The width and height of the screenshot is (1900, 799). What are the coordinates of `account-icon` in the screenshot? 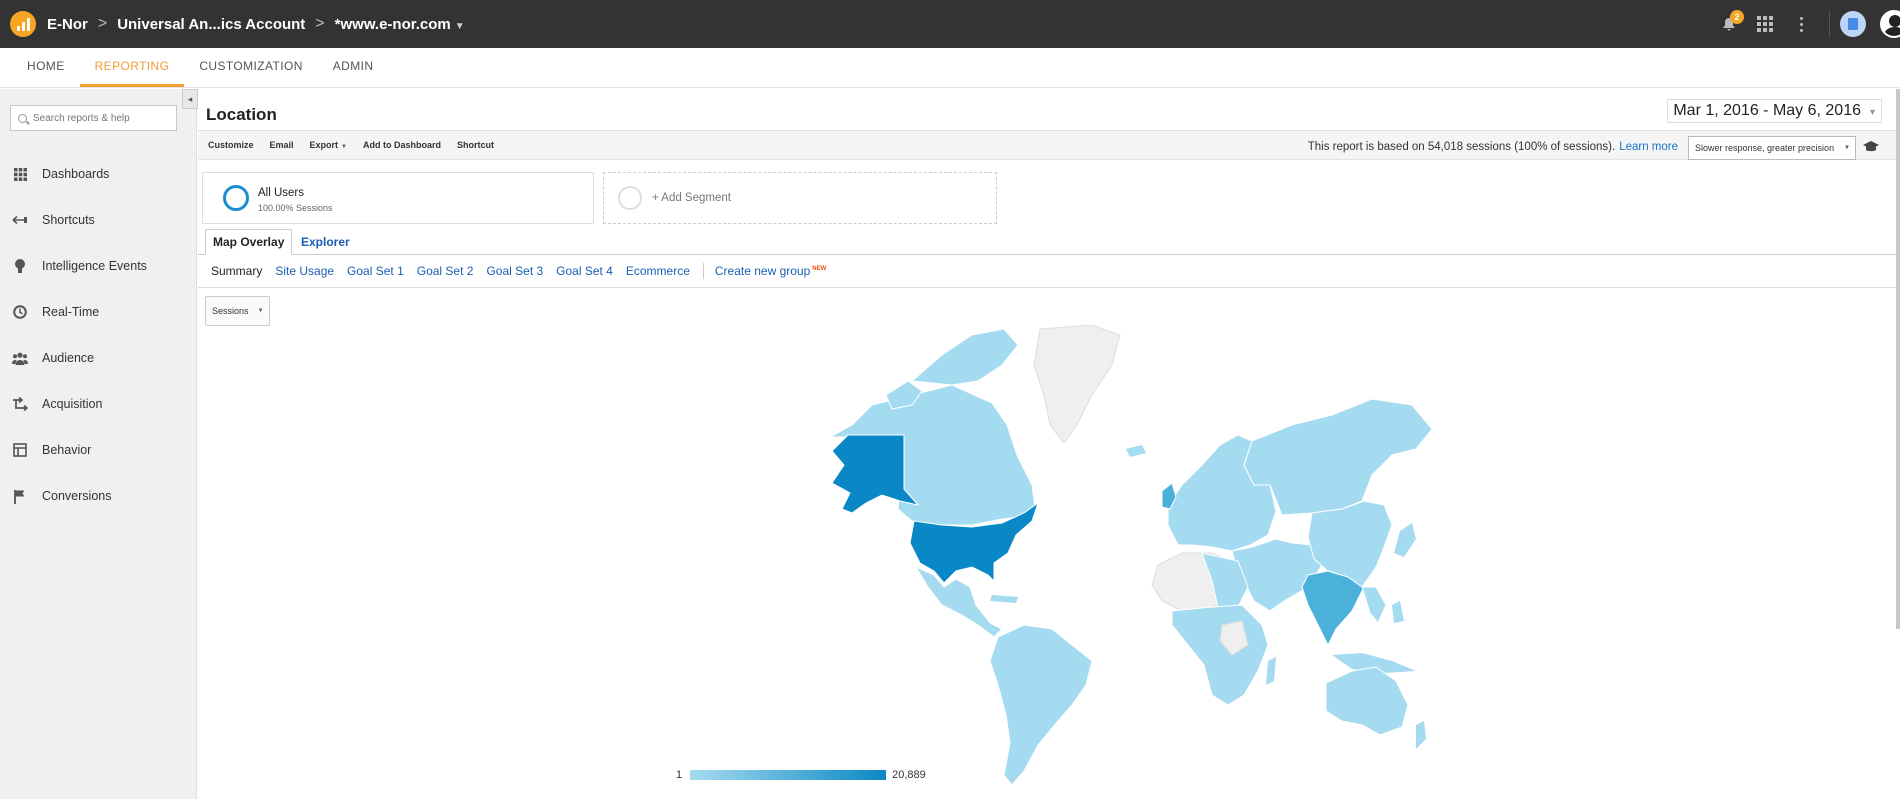 It's located at (1853, 24).